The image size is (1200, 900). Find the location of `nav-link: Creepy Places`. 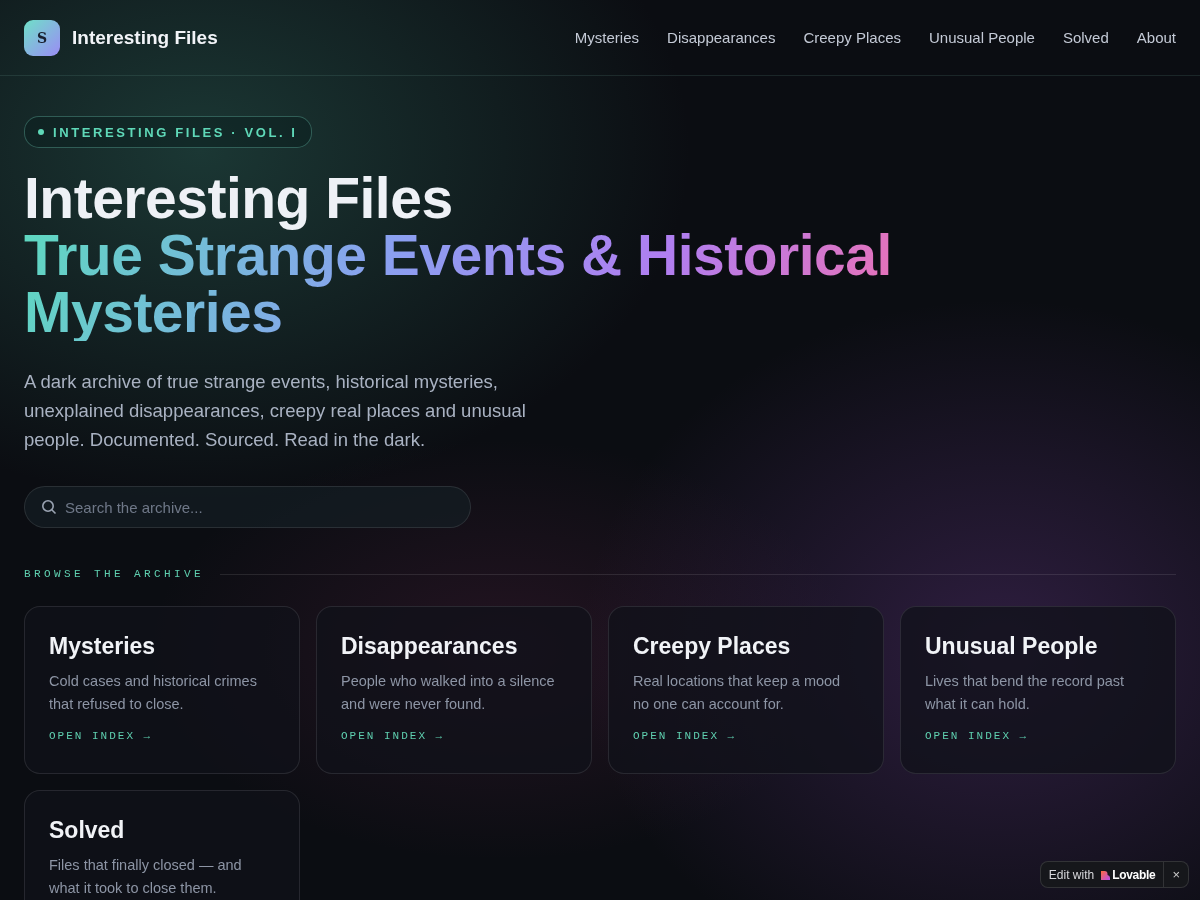

nav-link: Creepy Places is located at coordinates (852, 37).